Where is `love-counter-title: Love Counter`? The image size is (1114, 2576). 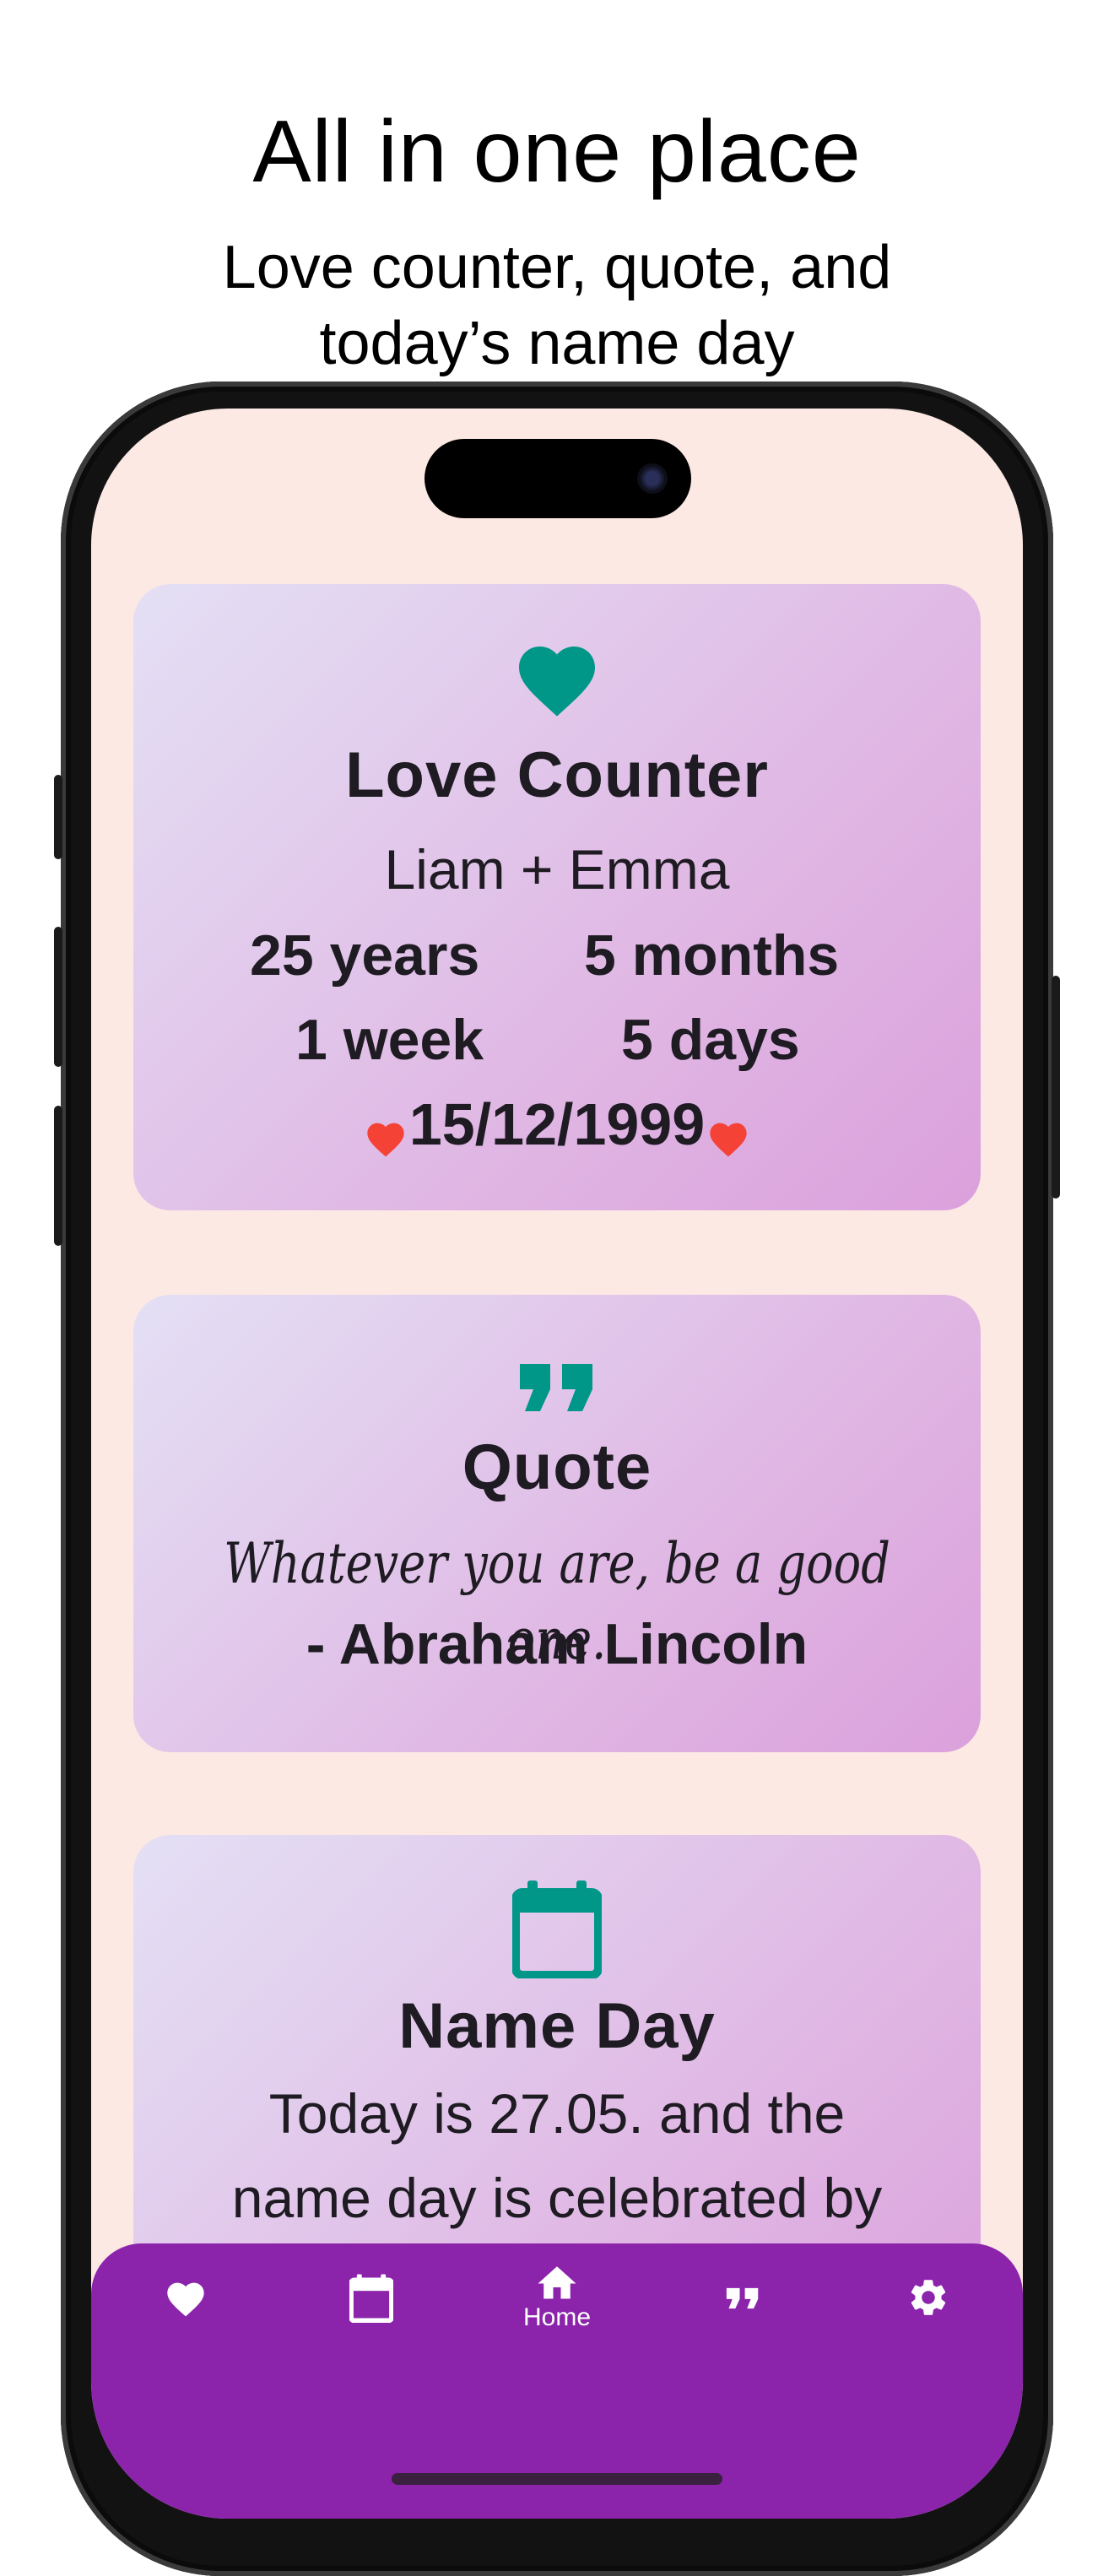
love-counter-title: Love Counter is located at coordinates (557, 775).